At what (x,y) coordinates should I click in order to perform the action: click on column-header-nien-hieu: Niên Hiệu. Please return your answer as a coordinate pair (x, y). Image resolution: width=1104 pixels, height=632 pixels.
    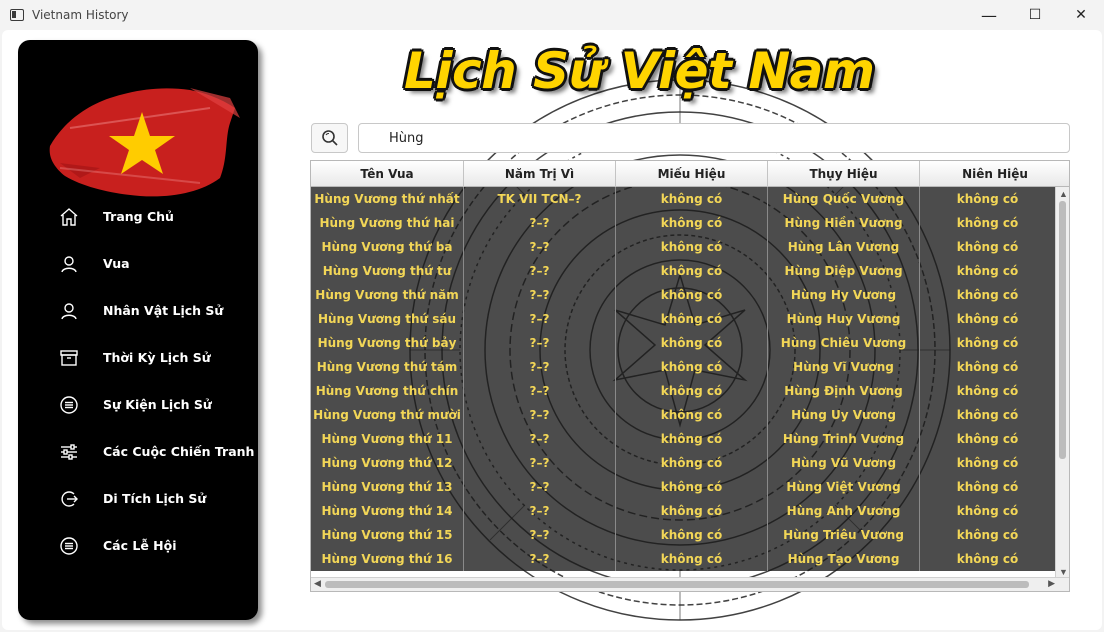
    Looking at the image, I should click on (994, 174).